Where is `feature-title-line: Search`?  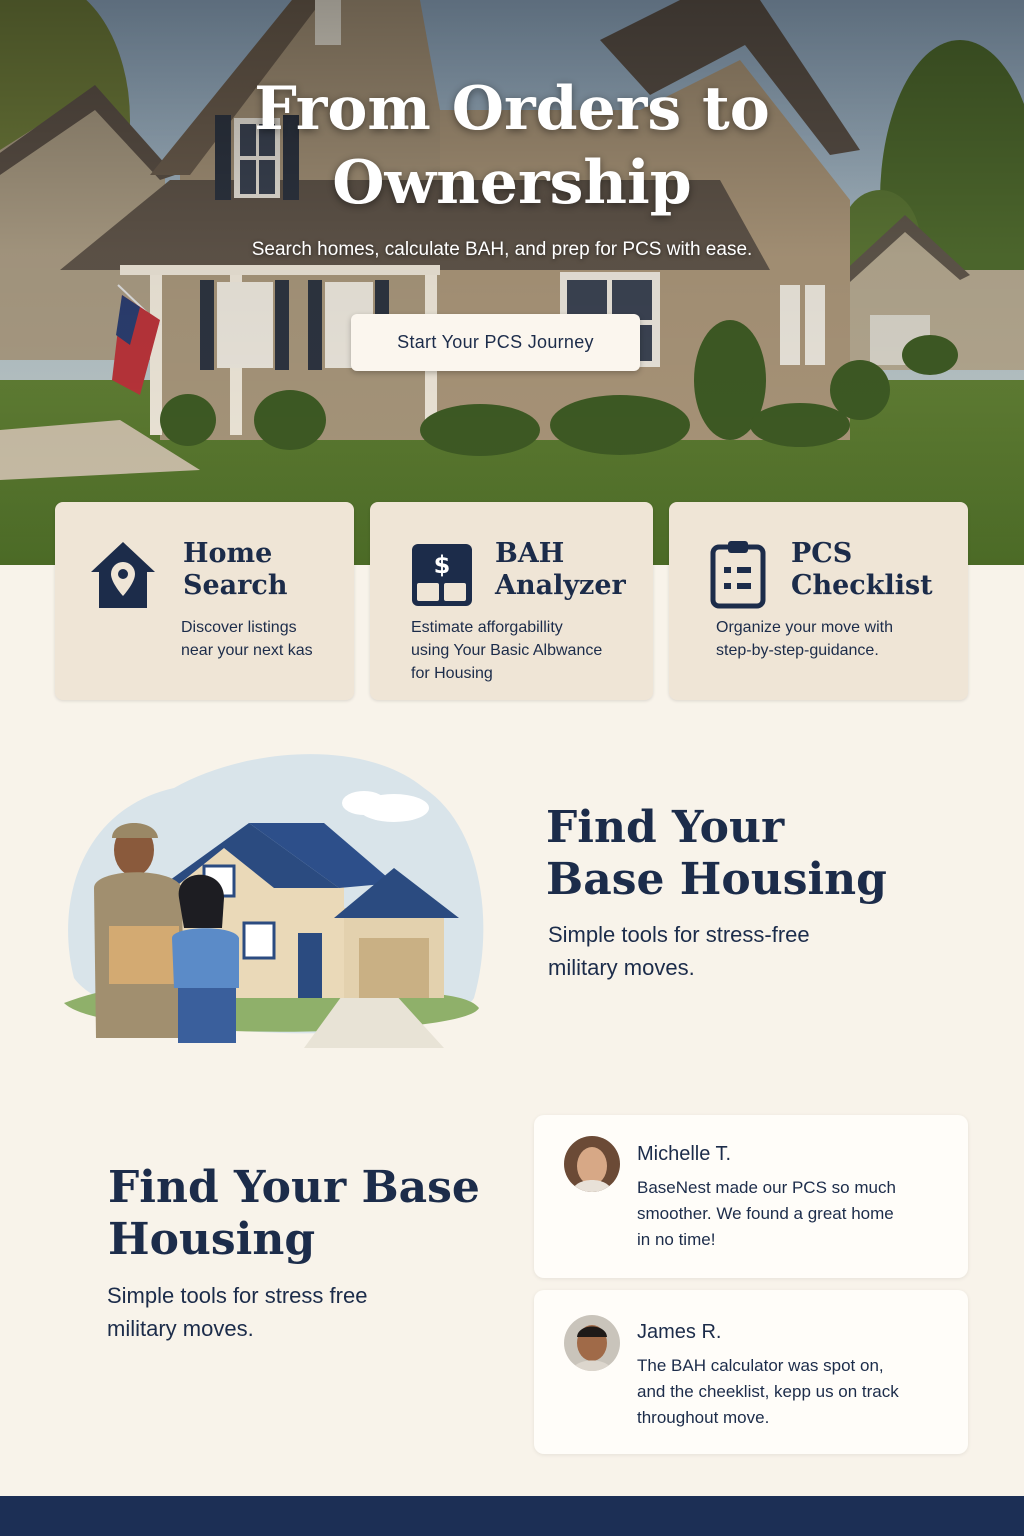
feature-title-line: Search is located at coordinates (235, 585).